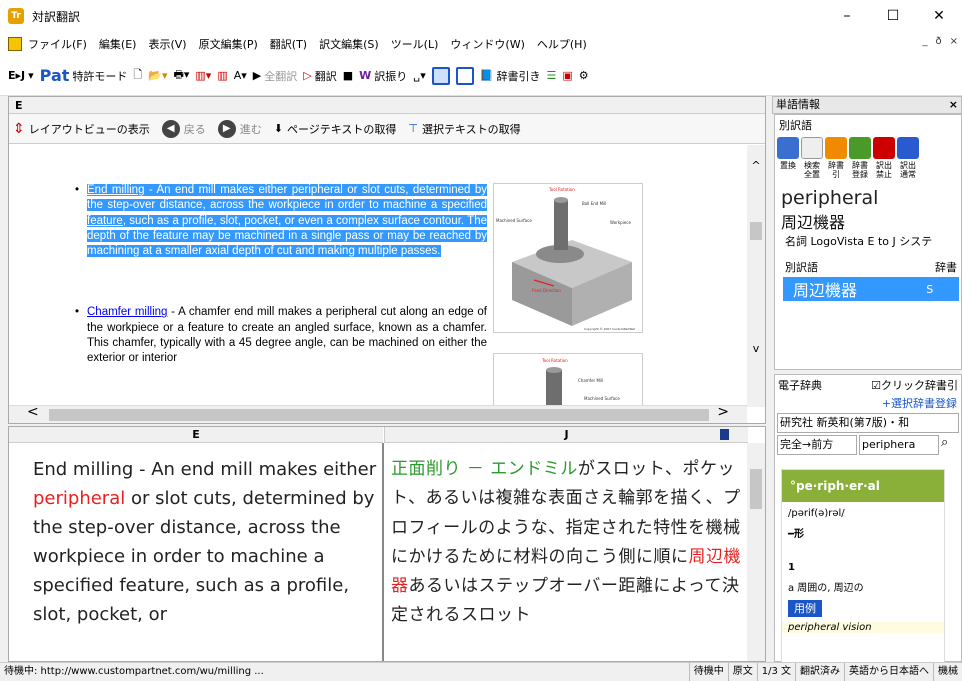  Describe the element at coordinates (756, 348) in the screenshot. I see `scroll-down-icon: v` at that location.